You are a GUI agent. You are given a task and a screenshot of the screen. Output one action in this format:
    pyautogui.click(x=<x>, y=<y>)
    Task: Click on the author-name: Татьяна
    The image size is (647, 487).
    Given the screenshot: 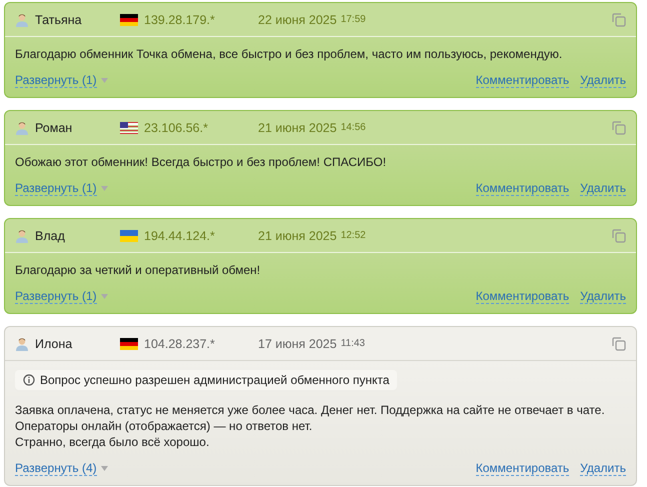 What is the action you would take?
    pyautogui.click(x=59, y=19)
    